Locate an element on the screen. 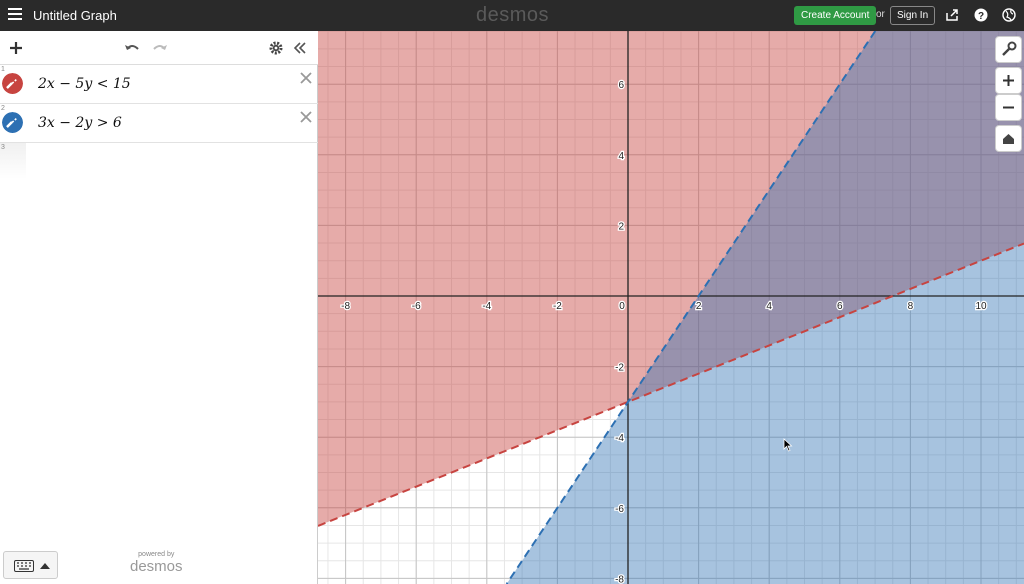 The image size is (1024, 584). home-icon is located at coordinates (1008, 139).